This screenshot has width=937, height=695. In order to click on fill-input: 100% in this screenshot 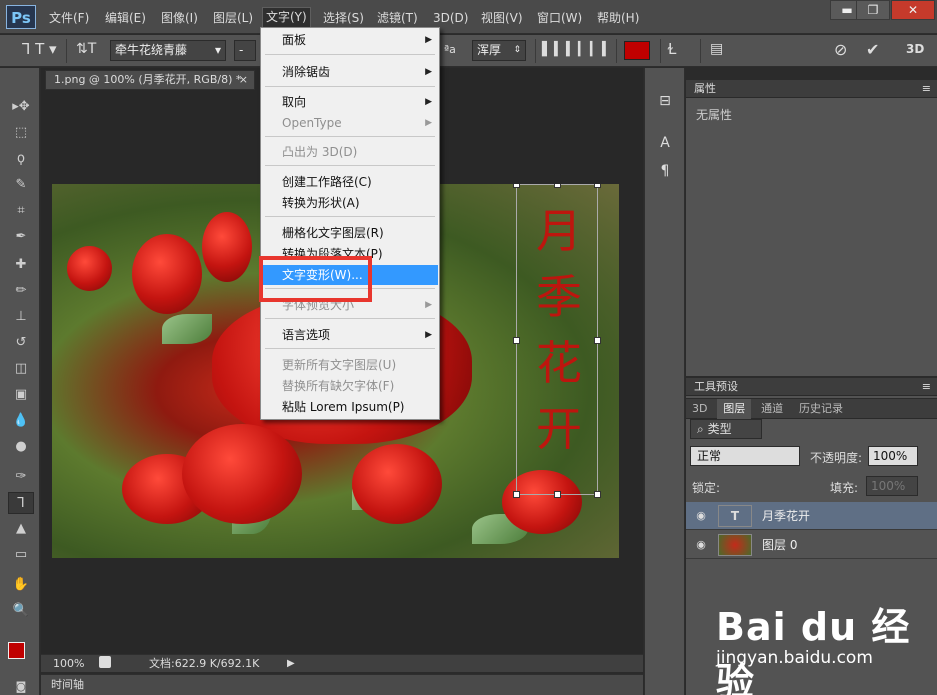, I will do `click(892, 486)`.